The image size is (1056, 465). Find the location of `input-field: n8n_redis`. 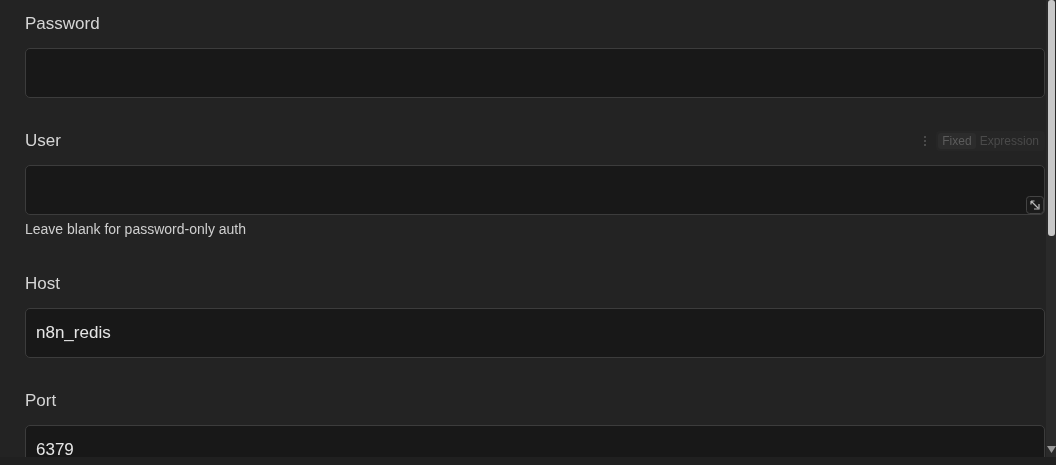

input-field: n8n_redis is located at coordinates (535, 333).